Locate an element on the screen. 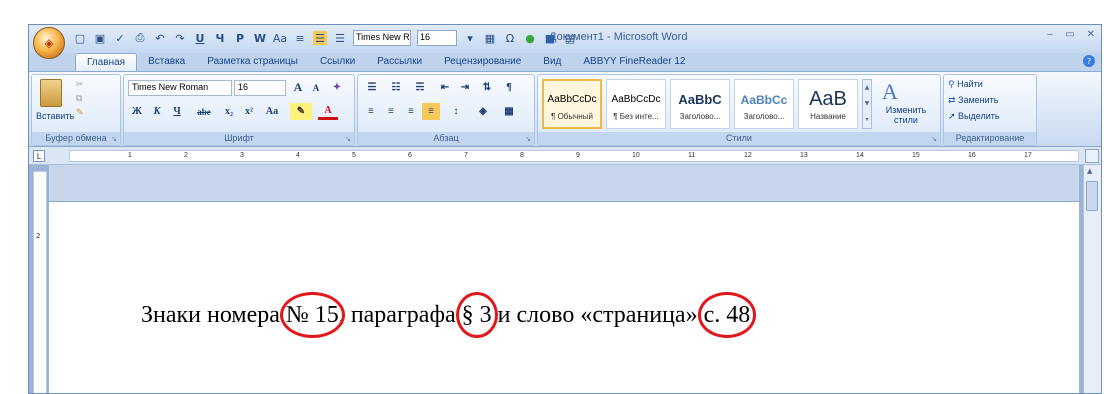  find-button: ⚲ Найти is located at coordinates (965, 84).